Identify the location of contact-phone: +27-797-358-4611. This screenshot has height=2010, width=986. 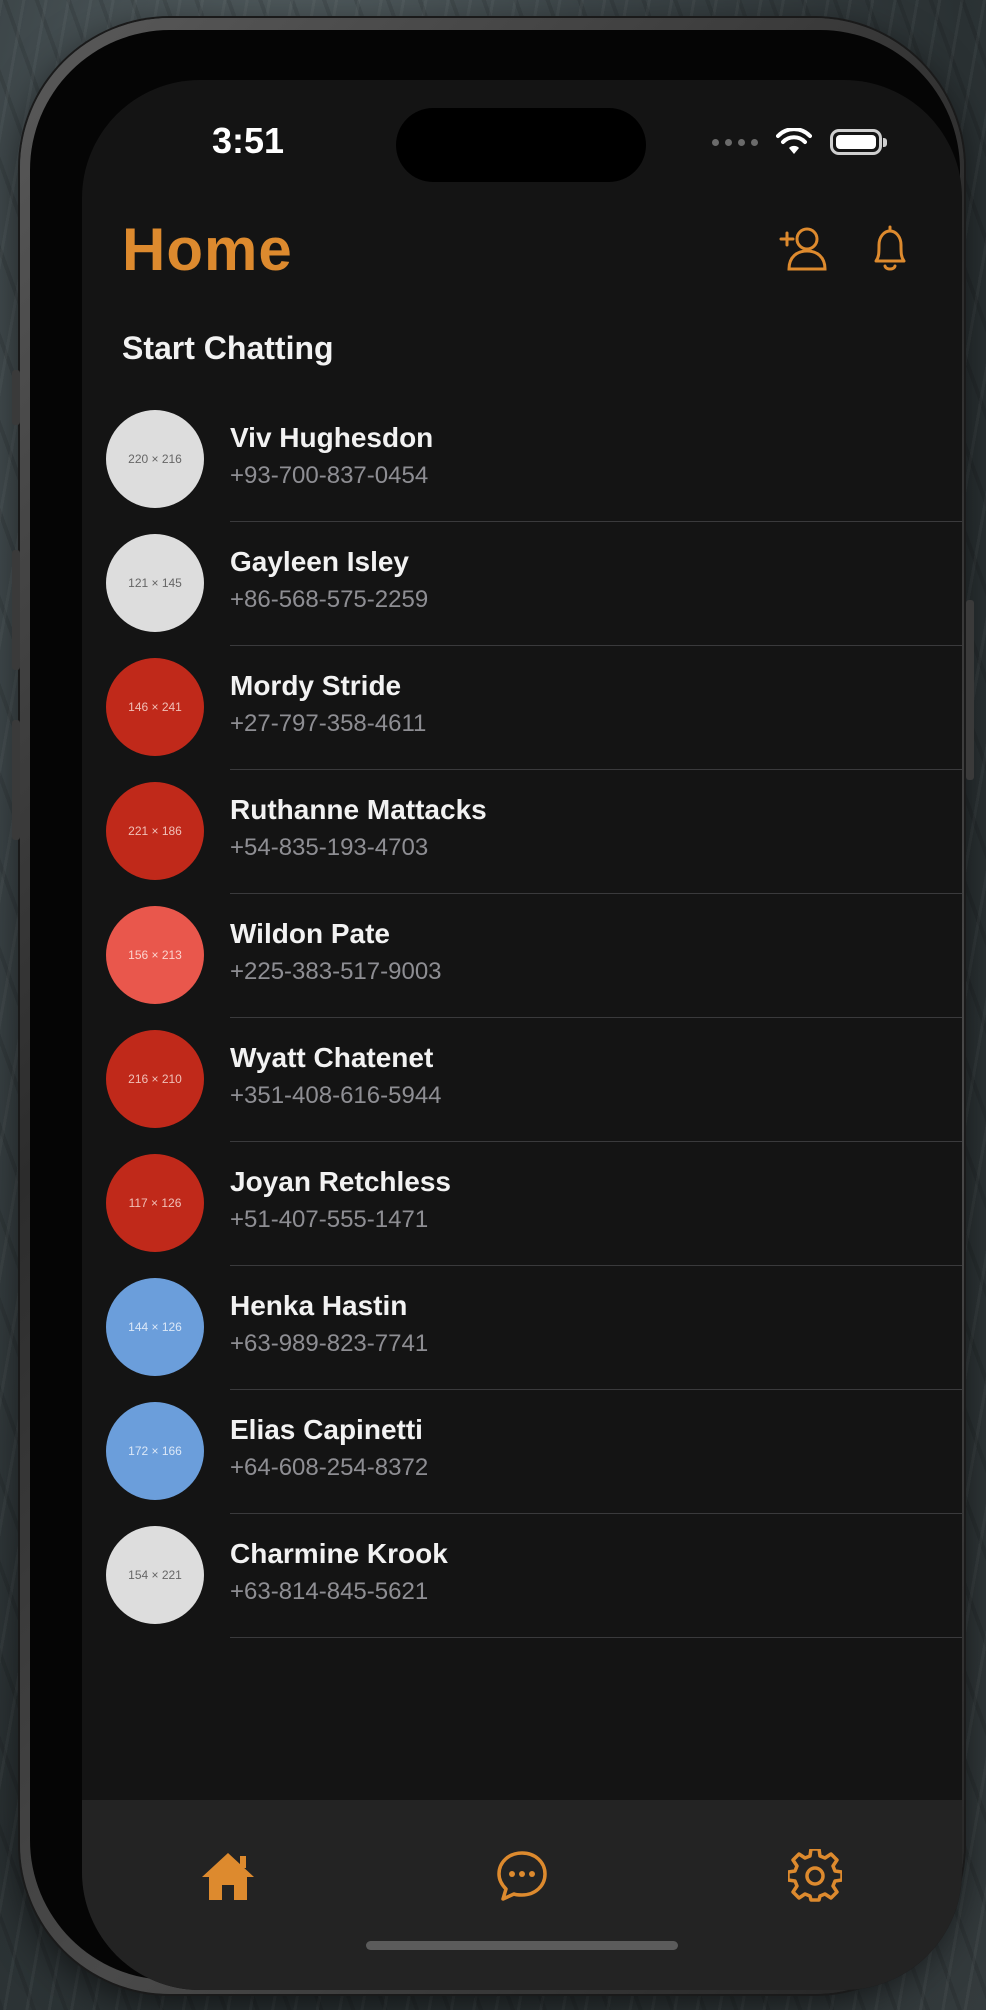
(328, 723).